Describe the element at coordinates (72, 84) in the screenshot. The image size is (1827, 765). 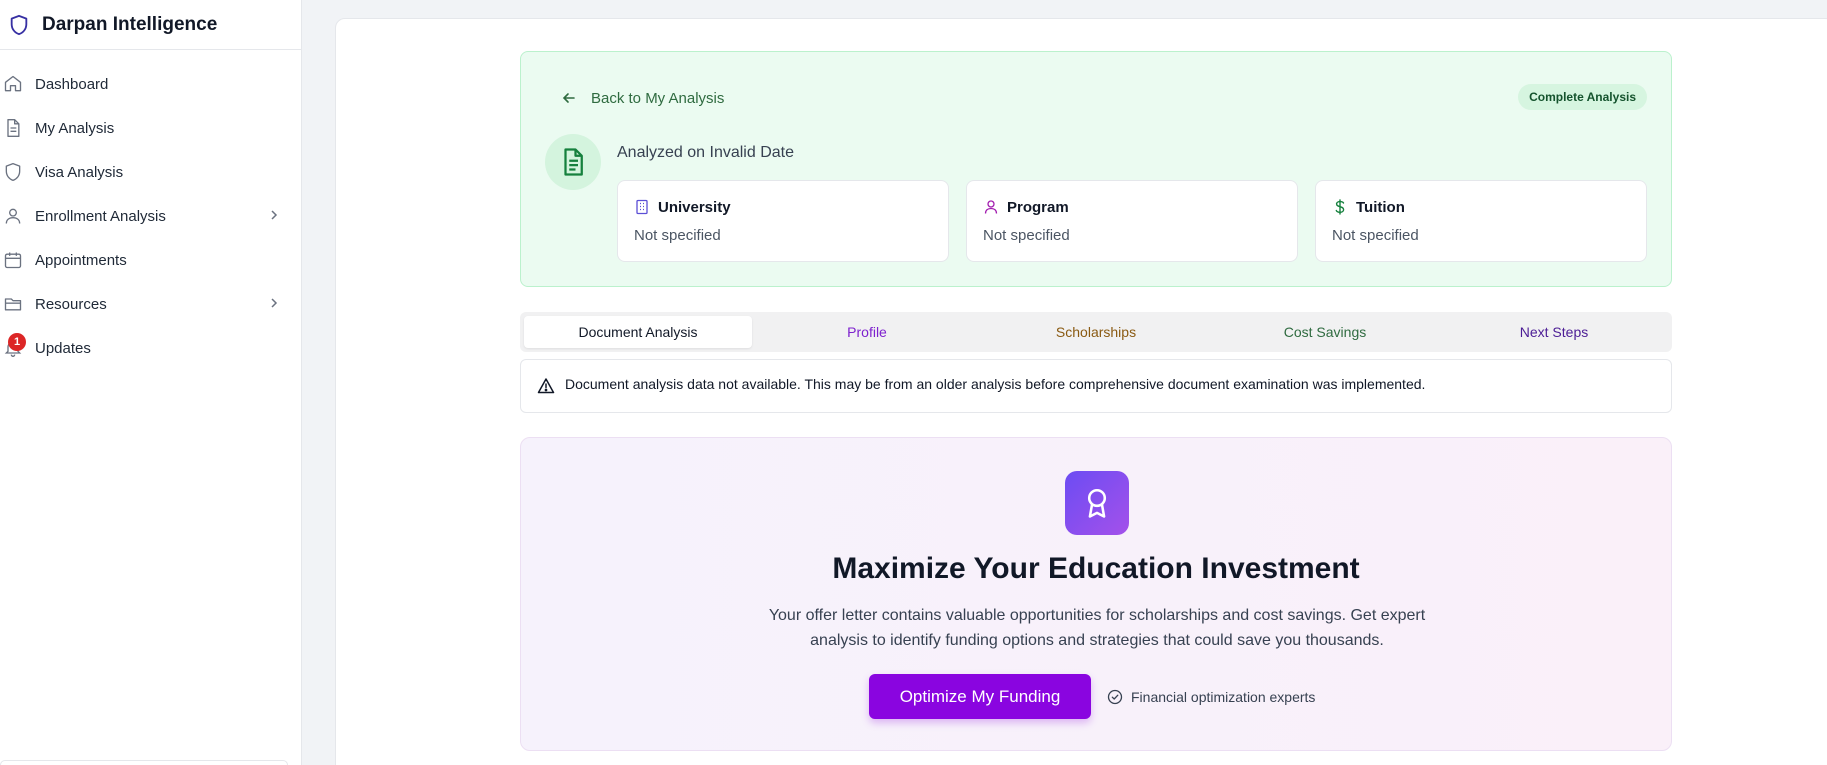
I see `sidebar-item-label: Dashboard` at that location.